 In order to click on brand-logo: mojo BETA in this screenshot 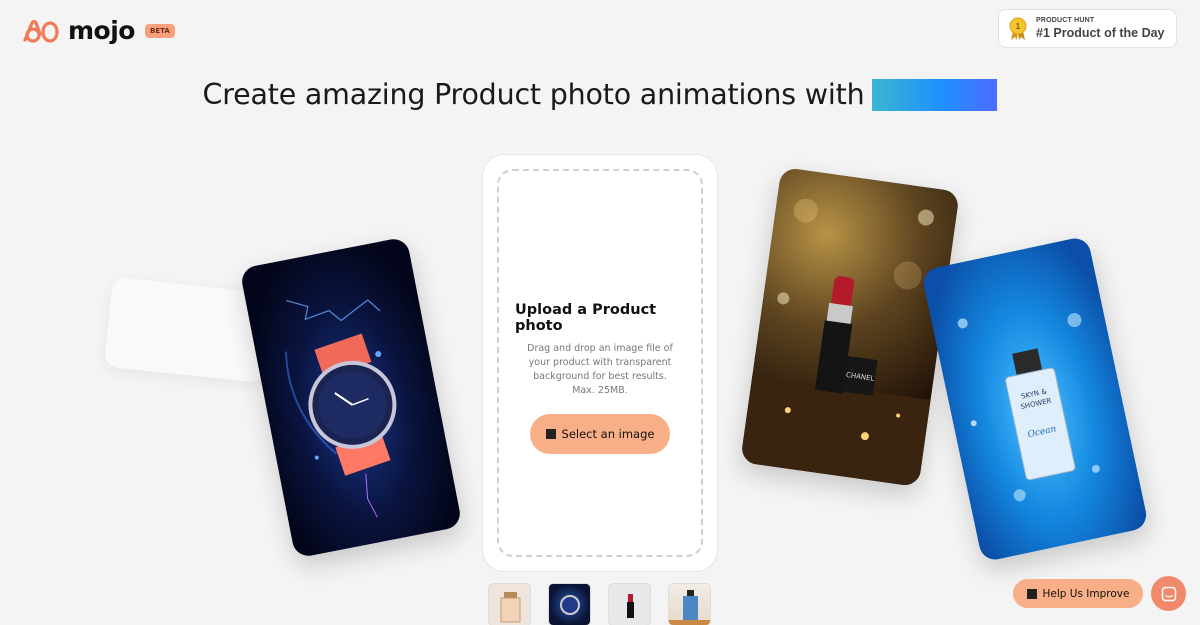, I will do `click(98, 30)`.